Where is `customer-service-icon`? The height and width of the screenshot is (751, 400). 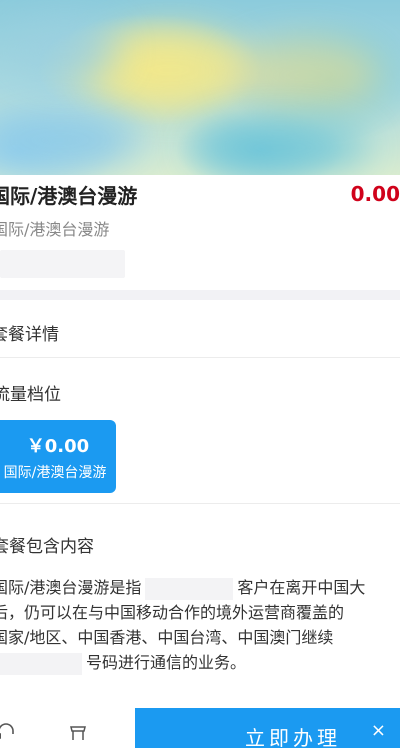 customer-service-icon is located at coordinates (8, 732).